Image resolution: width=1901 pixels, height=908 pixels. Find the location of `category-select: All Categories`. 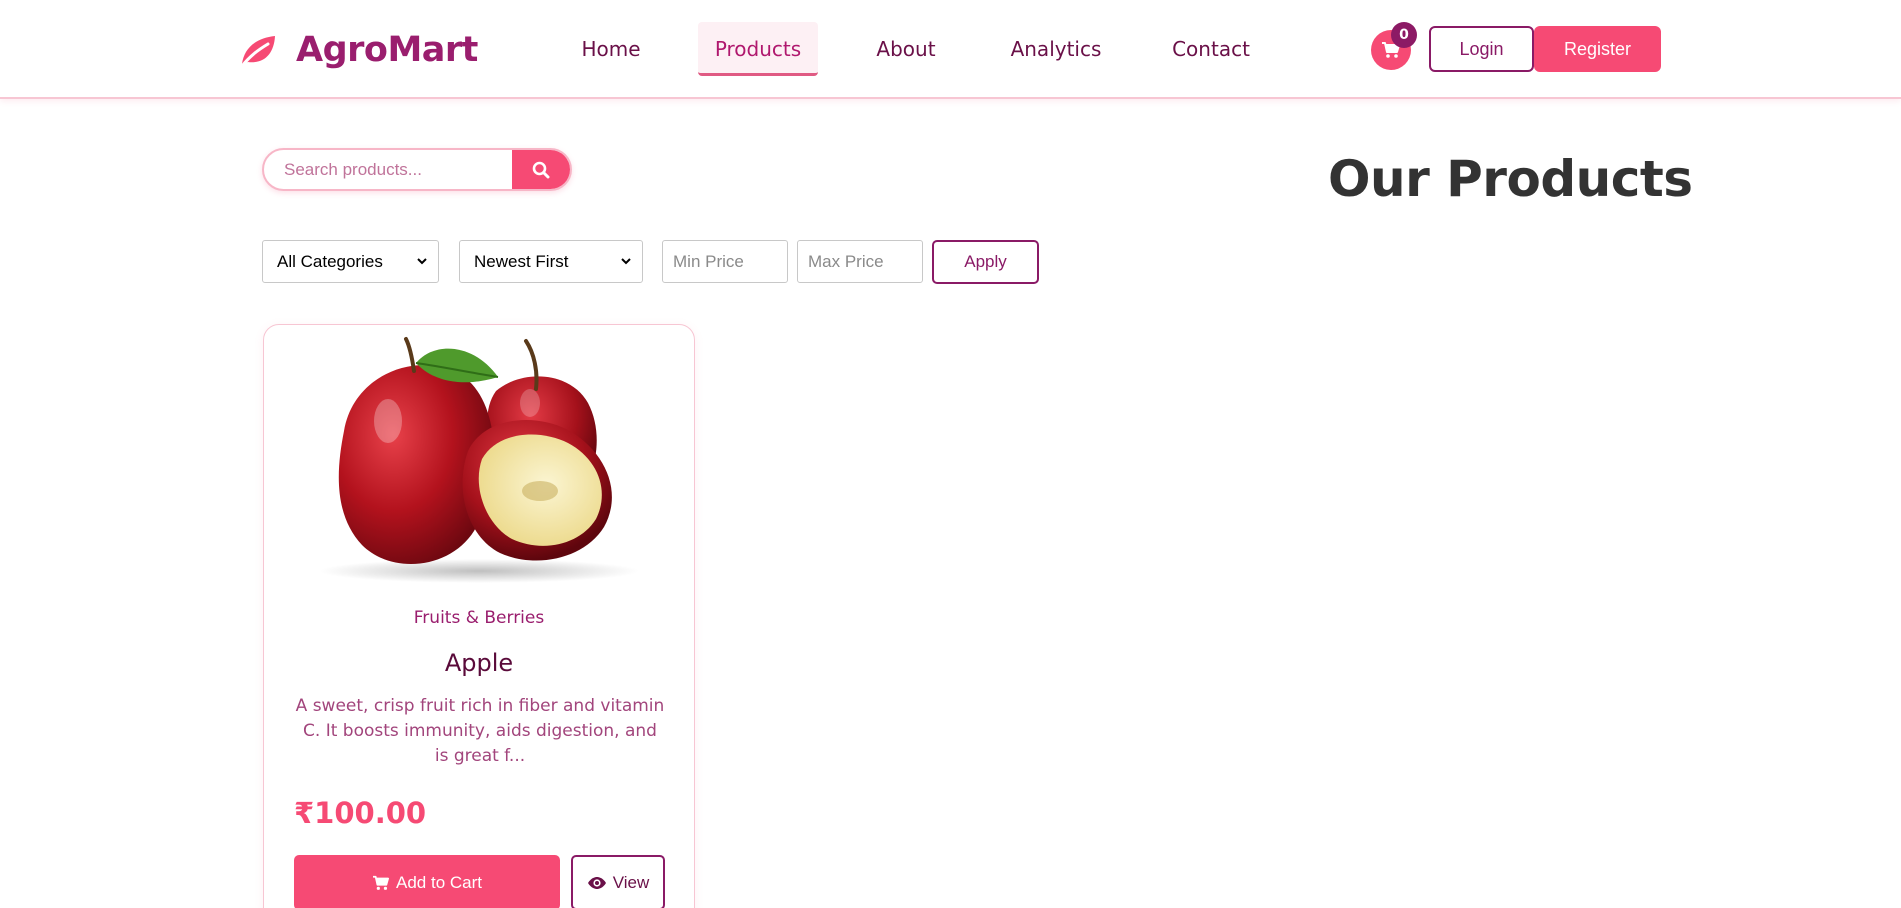

category-select: All Categories is located at coordinates (350, 261).